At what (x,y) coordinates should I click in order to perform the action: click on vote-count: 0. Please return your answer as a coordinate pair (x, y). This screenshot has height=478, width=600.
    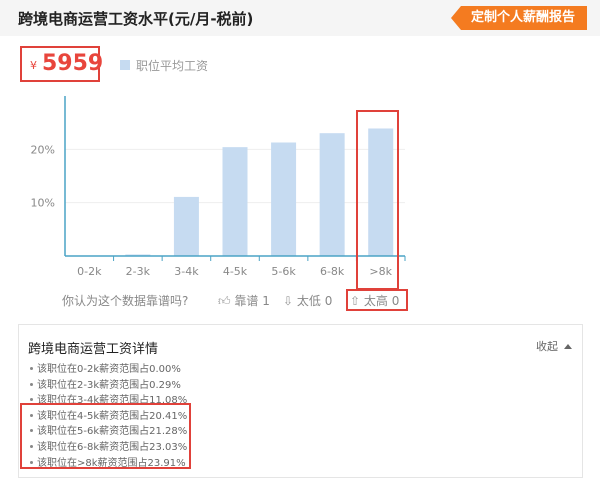
    Looking at the image, I should click on (328, 301).